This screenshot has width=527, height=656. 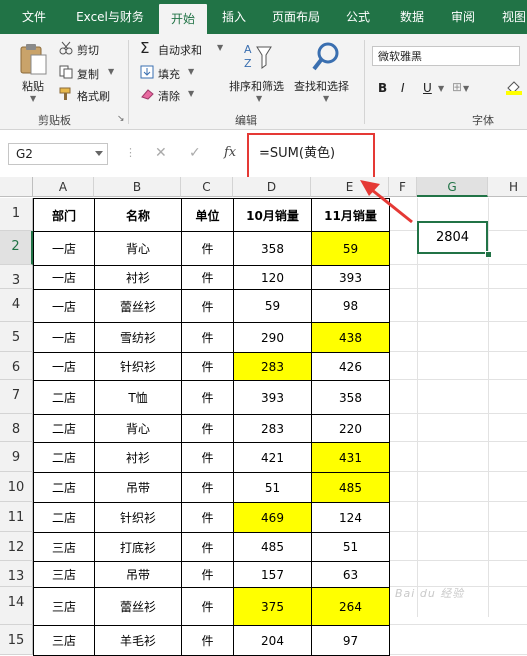 What do you see at coordinates (138, 640) in the screenshot?
I see `table-cell: 羊毛衫` at bounding box center [138, 640].